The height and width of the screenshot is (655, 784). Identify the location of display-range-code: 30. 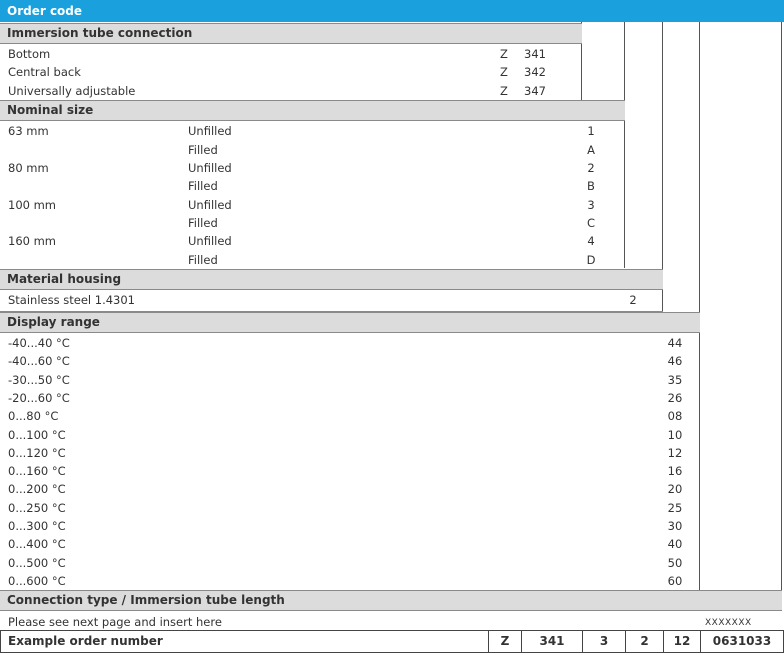
(675, 526).